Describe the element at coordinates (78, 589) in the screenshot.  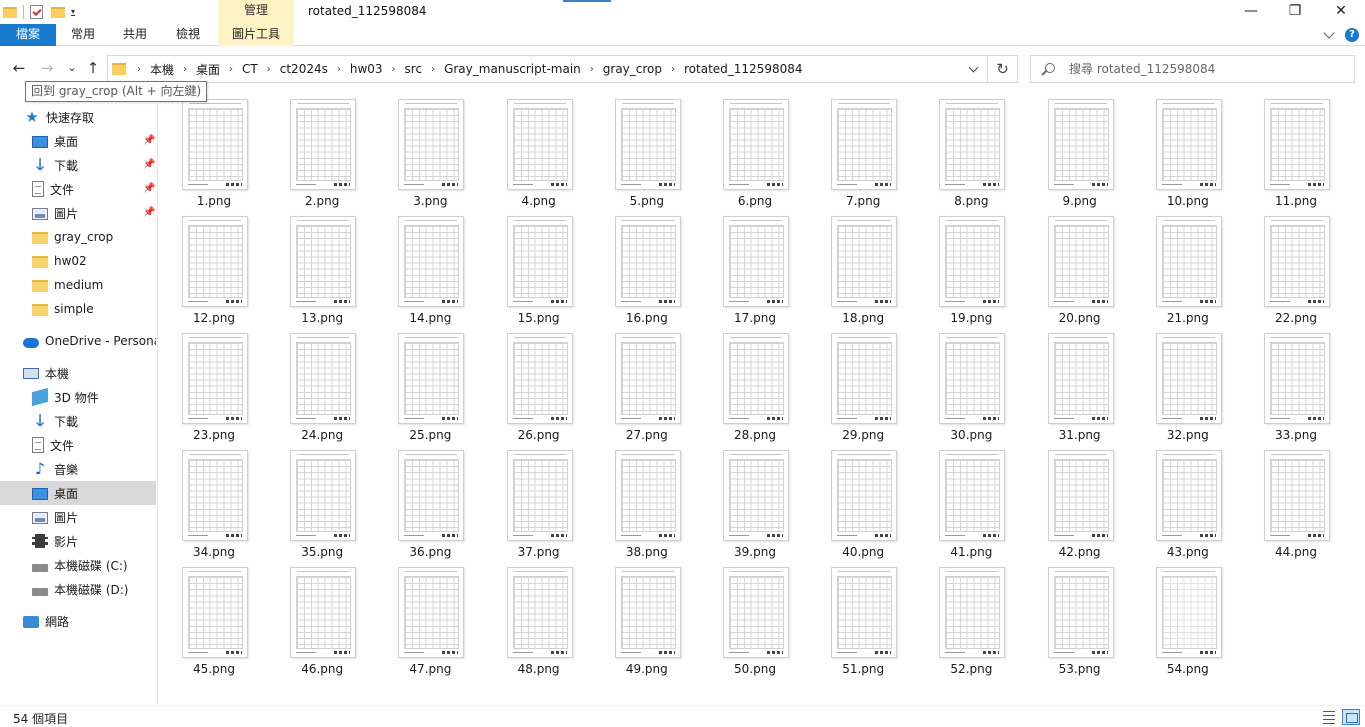
I see `sidebar-item-drive-d: 本機磁碟 (D:)` at that location.